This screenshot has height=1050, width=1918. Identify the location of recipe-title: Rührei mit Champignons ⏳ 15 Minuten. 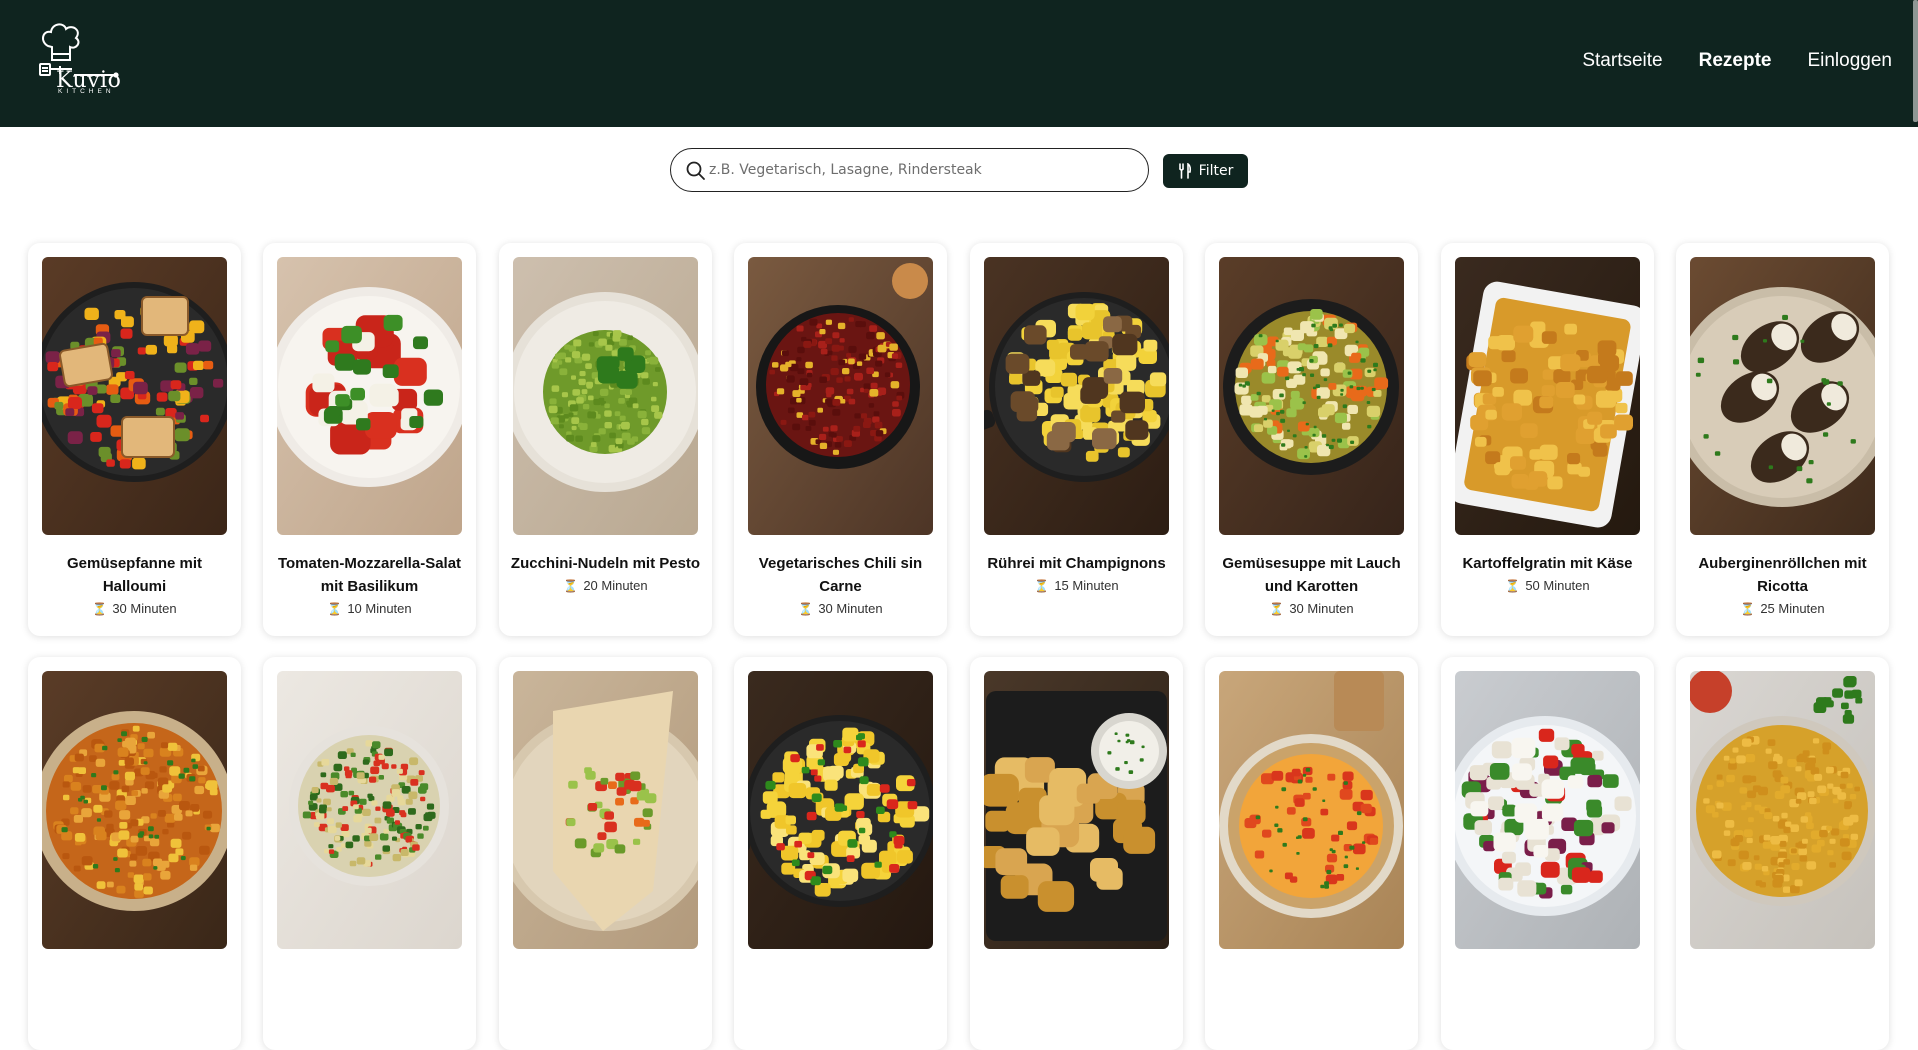
(1076, 574).